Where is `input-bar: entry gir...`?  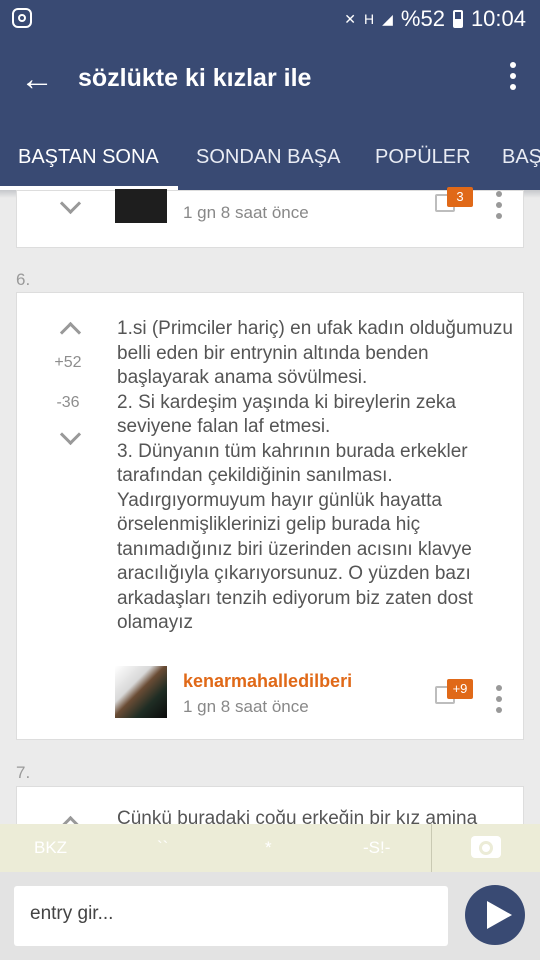 input-bar: entry gir... is located at coordinates (270, 916).